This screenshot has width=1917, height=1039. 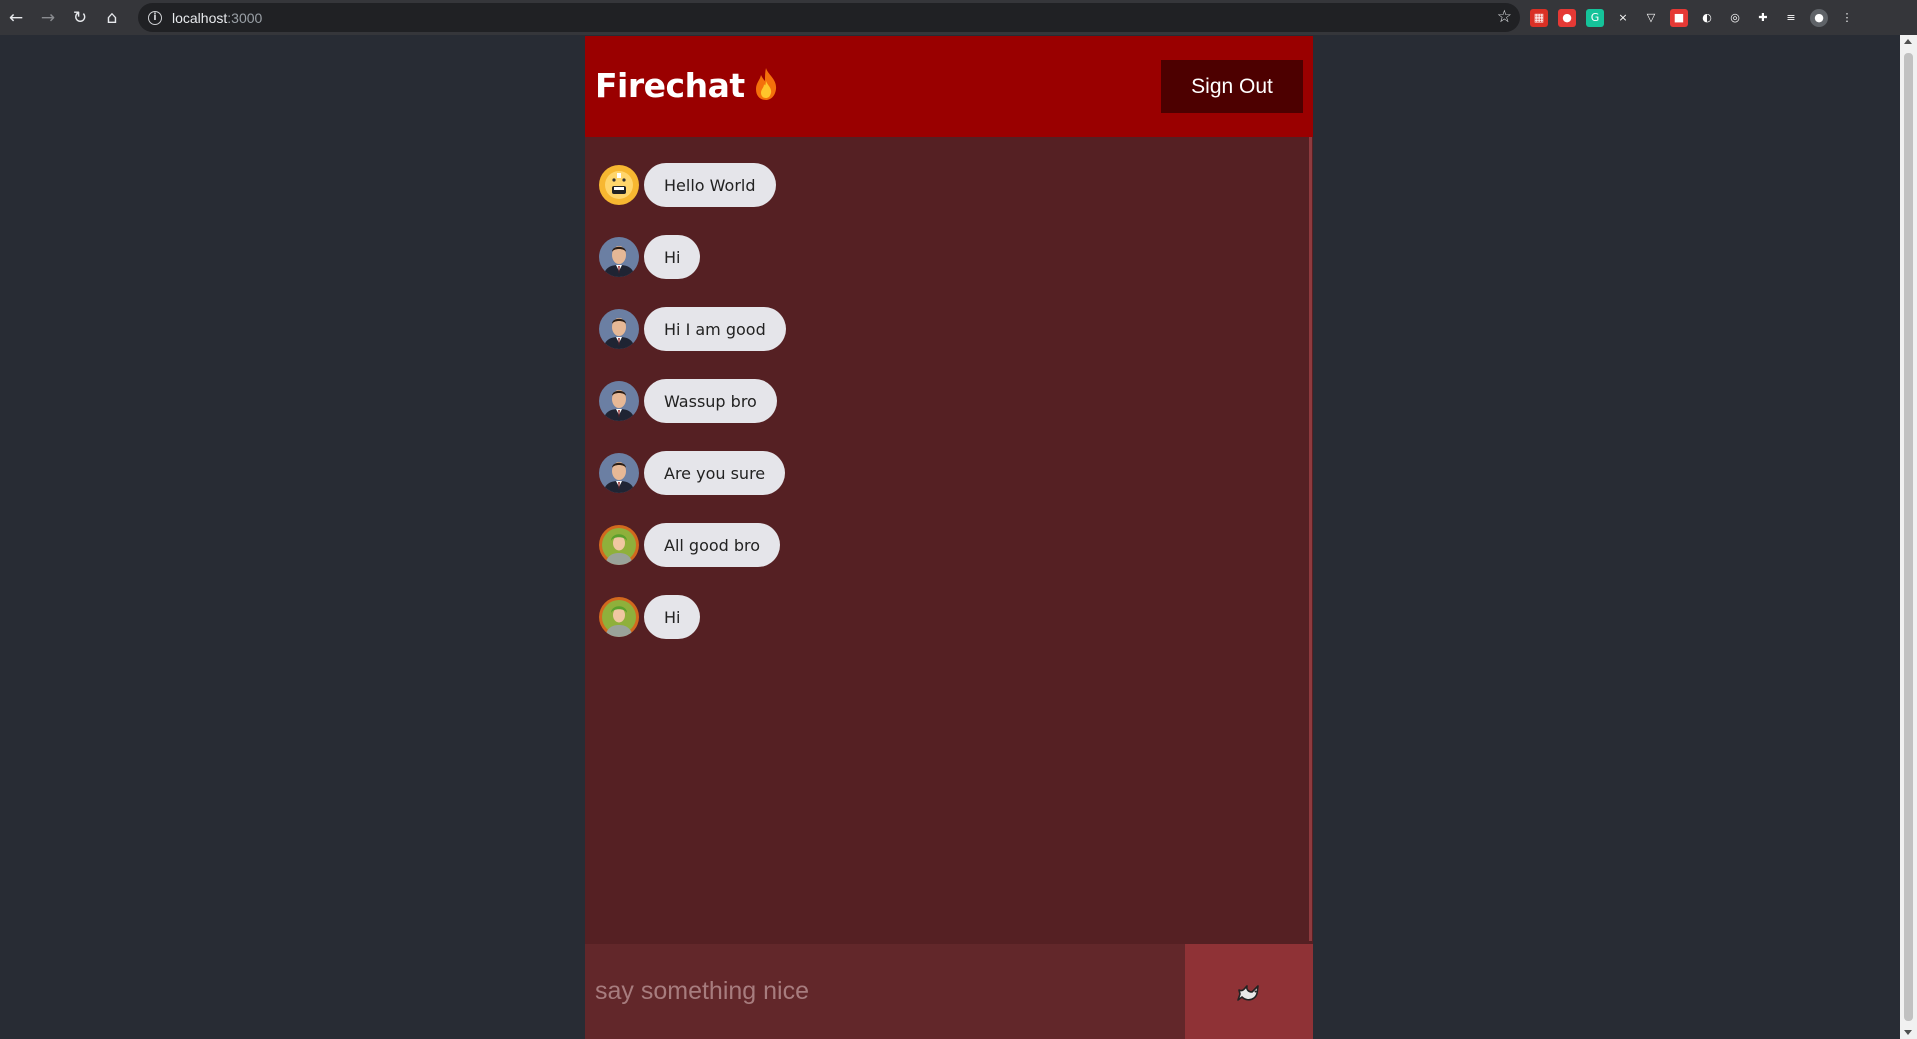 What do you see at coordinates (949, 401) in the screenshot?
I see `message-row: Wassup bro` at bounding box center [949, 401].